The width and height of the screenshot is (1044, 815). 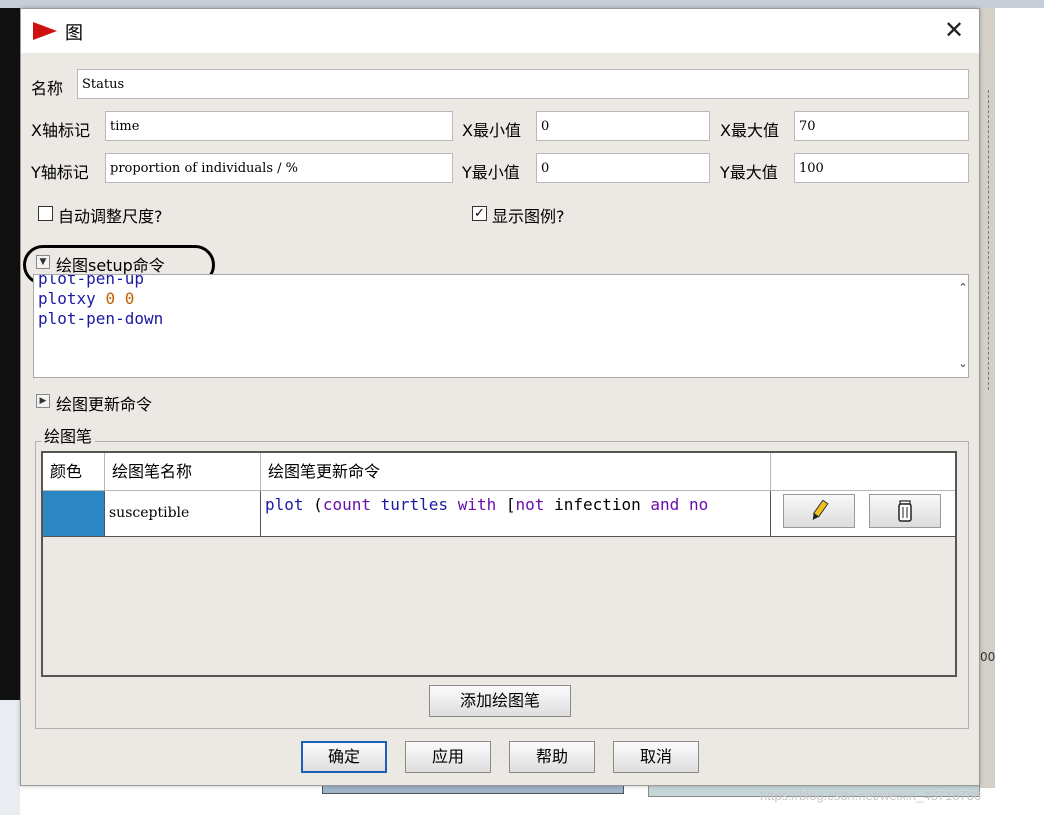 What do you see at coordinates (749, 172) in the screenshot?
I see `y-max-label: Y最大值` at bounding box center [749, 172].